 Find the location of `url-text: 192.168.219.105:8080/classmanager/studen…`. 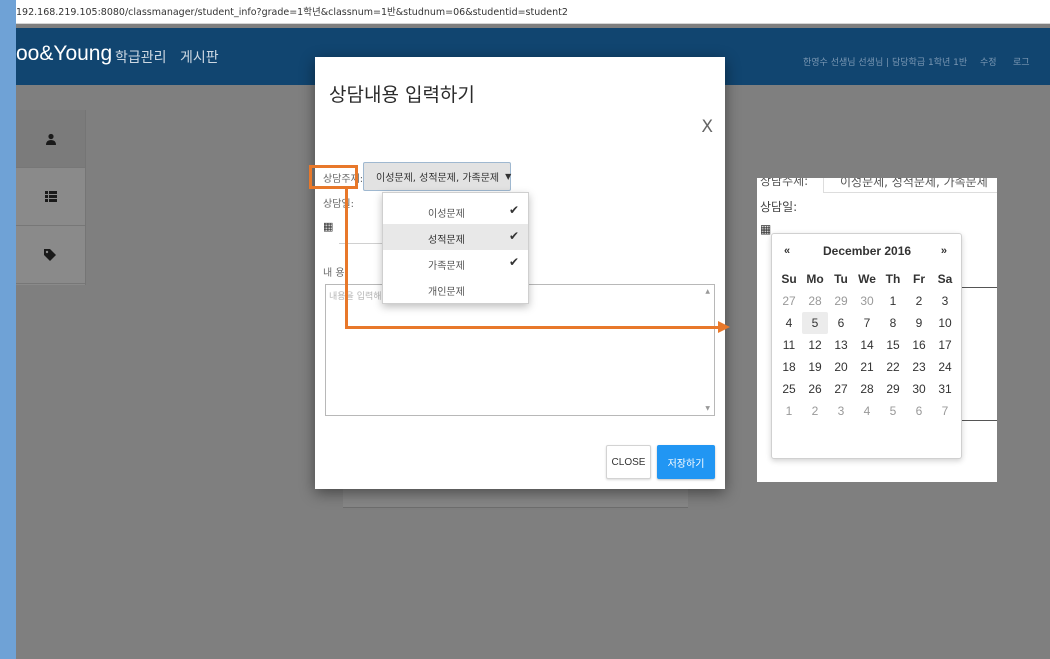

url-text: 192.168.219.105:8080/classmanager/studen… is located at coordinates (292, 11).